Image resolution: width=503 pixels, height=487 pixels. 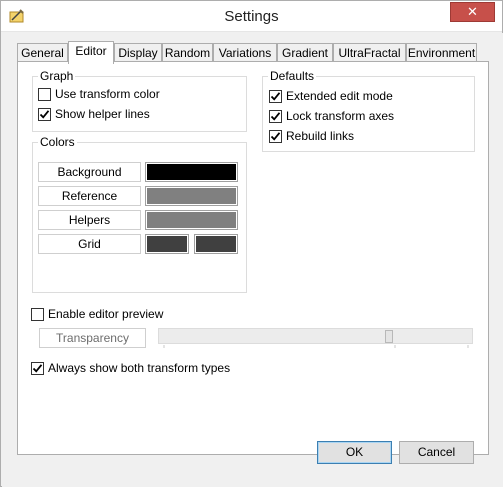 I want to click on ok-button: OK, so click(x=354, y=452).